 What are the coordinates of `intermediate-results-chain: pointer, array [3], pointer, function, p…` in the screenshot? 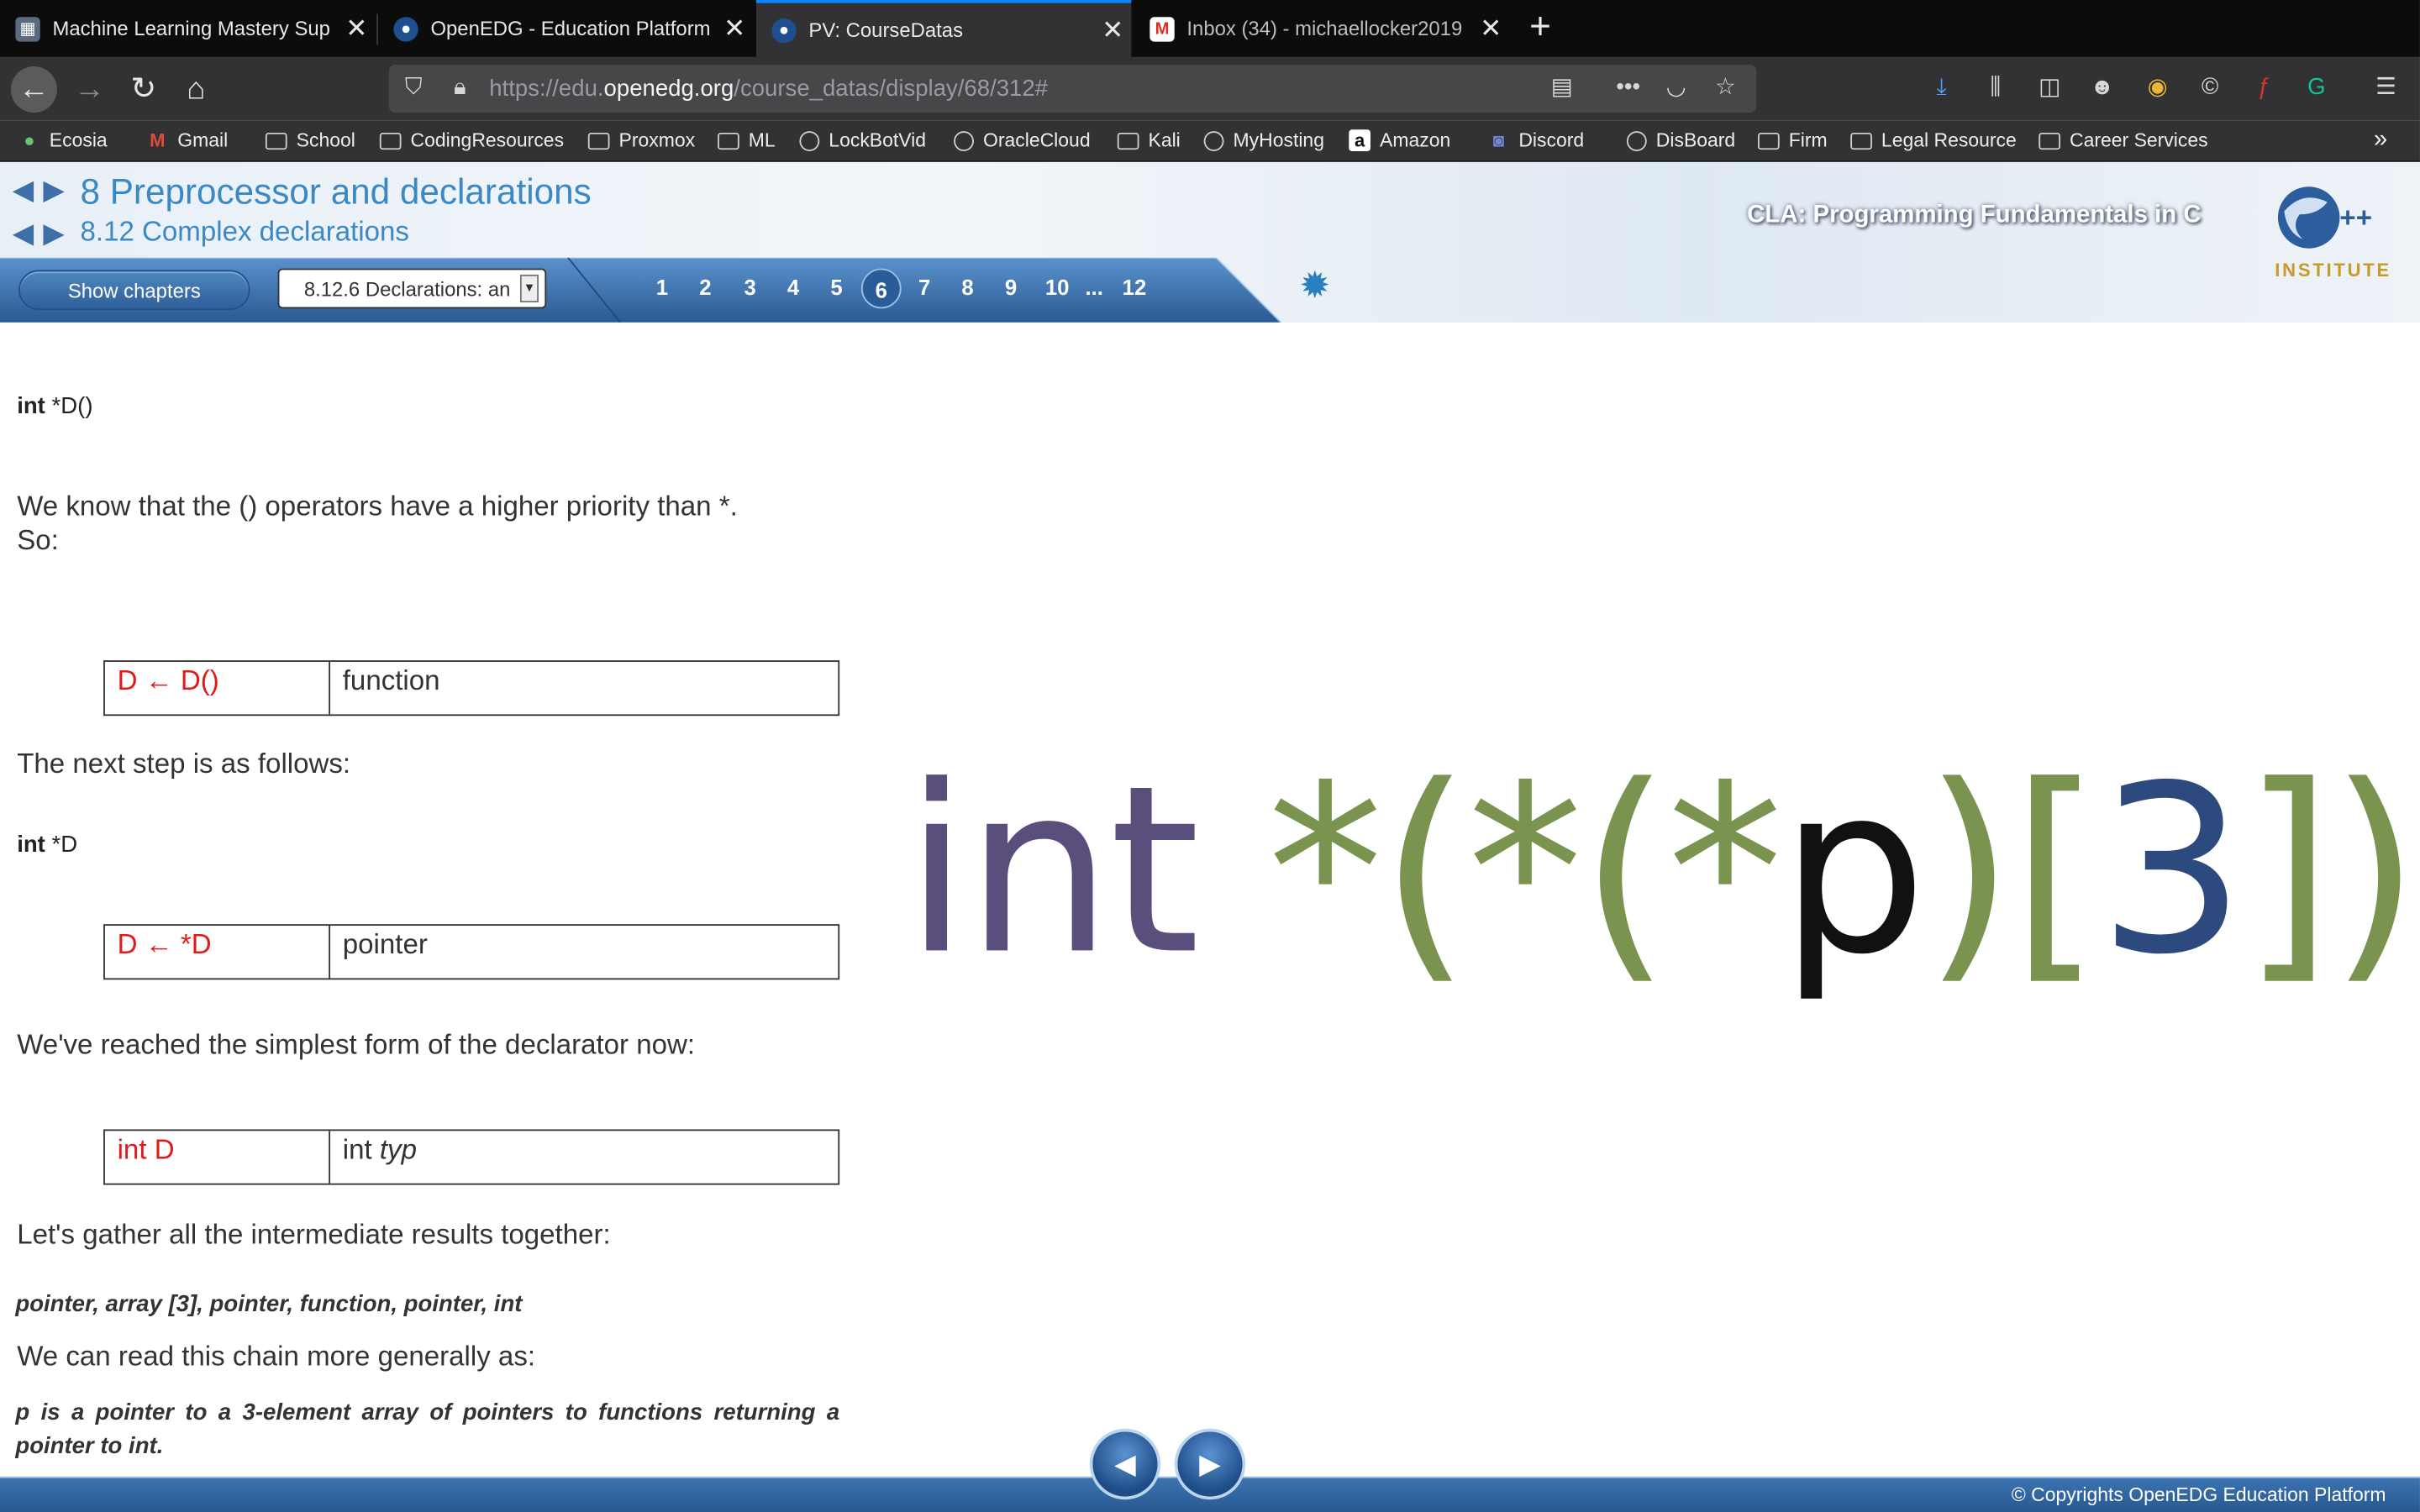 It's located at (269, 1304).